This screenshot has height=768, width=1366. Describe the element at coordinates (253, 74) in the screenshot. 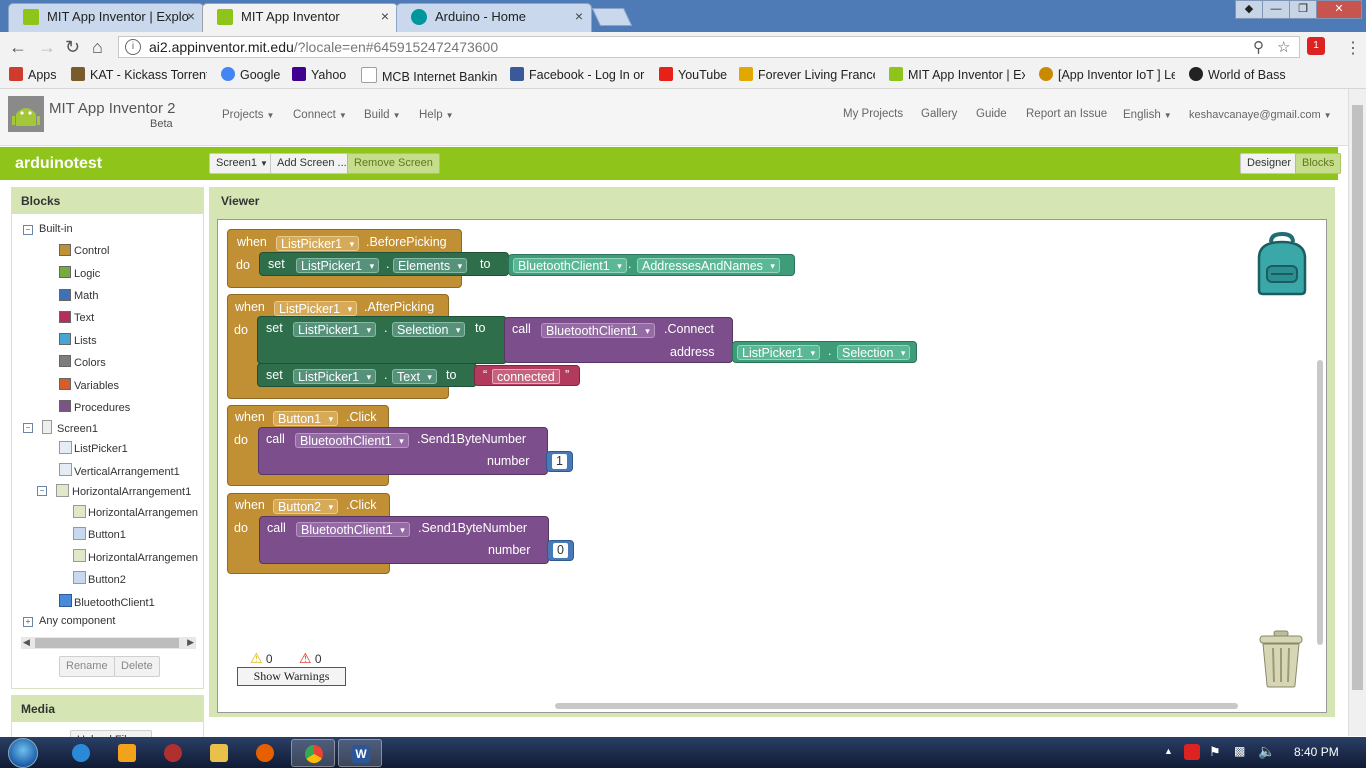

I see `bookmark-google: Google` at that location.